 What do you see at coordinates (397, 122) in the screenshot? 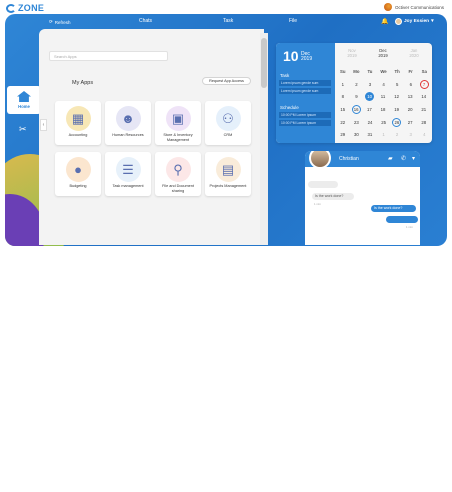
I see `calendar-day: 26` at bounding box center [397, 122].